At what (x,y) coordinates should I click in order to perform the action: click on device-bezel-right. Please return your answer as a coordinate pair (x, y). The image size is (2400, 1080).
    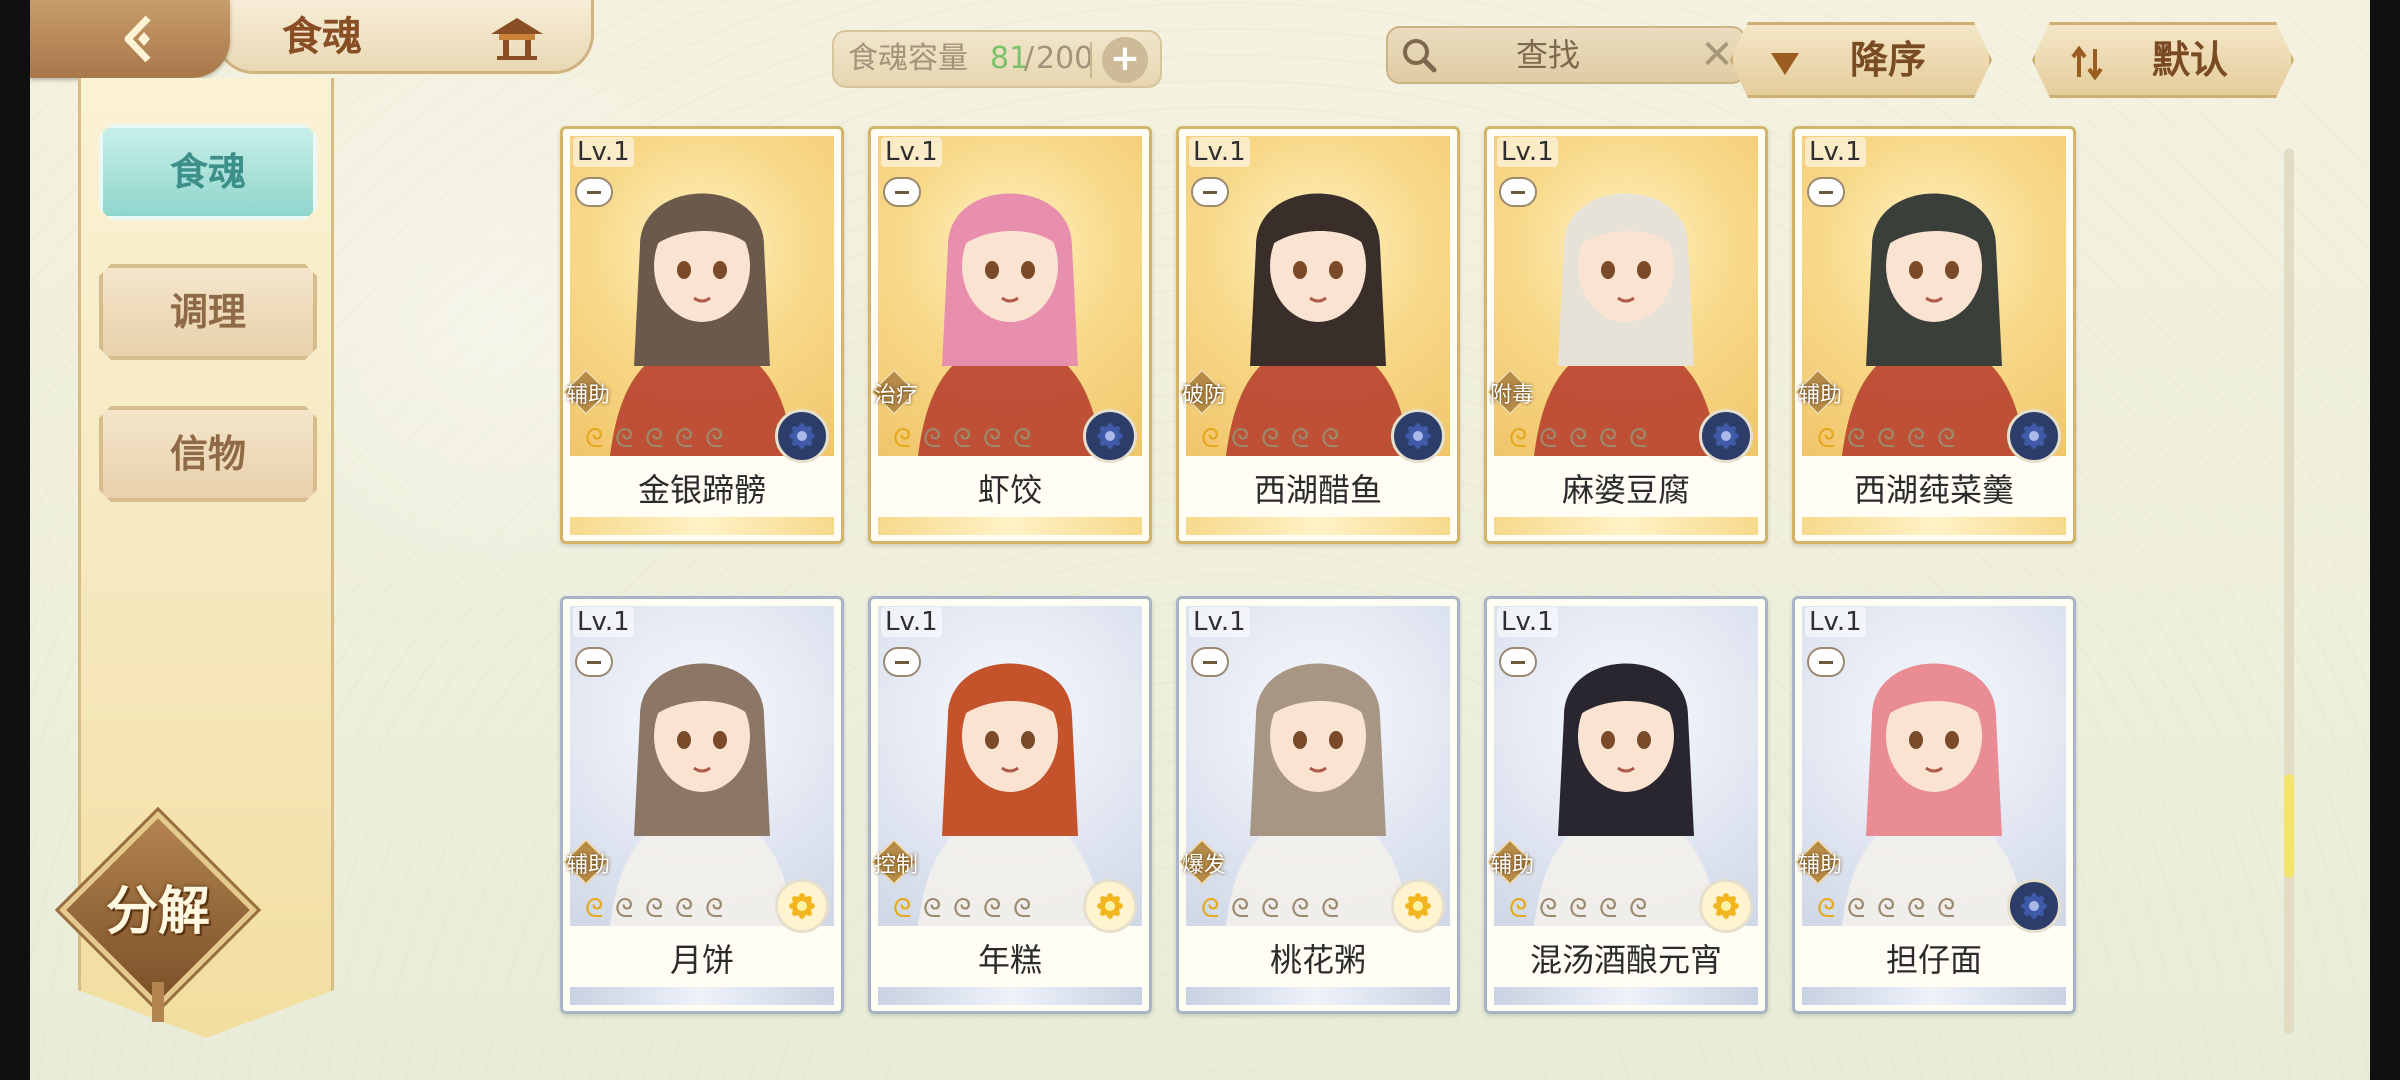
    Looking at the image, I should click on (2385, 540).